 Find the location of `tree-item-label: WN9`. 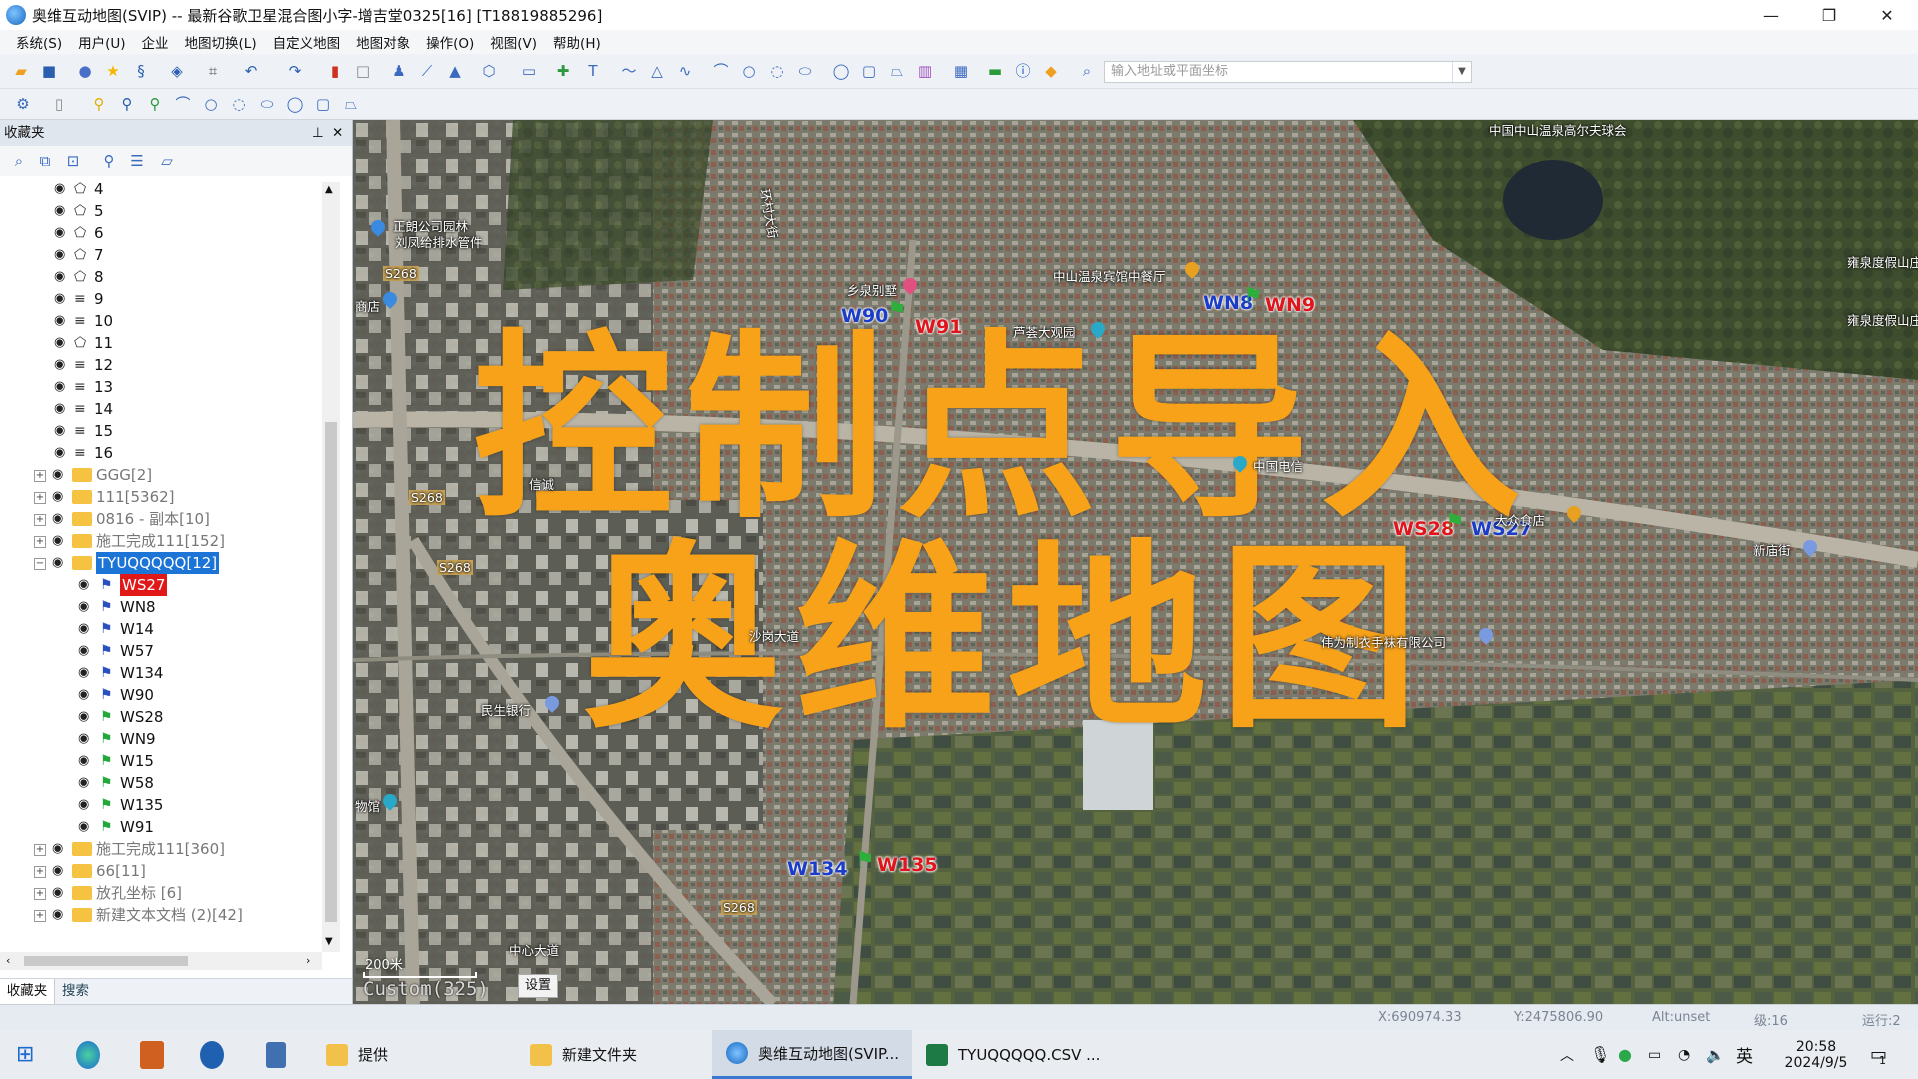

tree-item-label: WN9 is located at coordinates (138, 739).